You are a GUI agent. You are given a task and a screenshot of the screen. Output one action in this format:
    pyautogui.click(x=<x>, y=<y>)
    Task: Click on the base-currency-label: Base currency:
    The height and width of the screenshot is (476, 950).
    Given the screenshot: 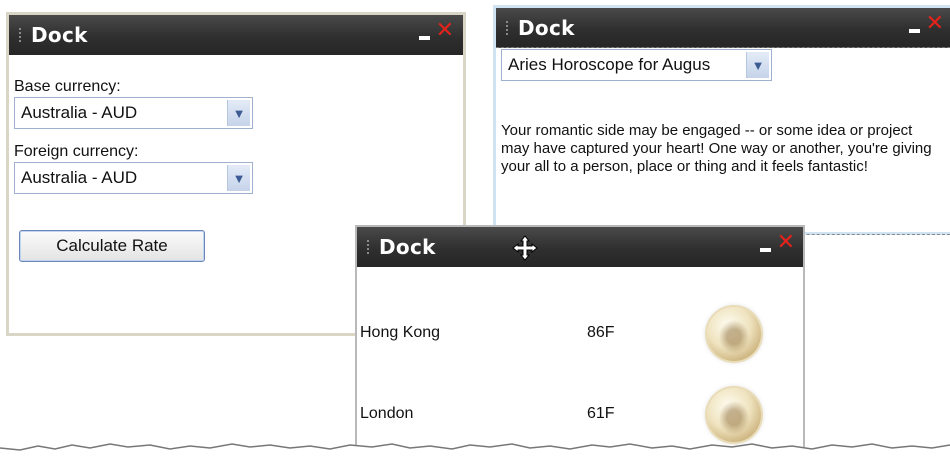 What is the action you would take?
    pyautogui.click(x=67, y=86)
    